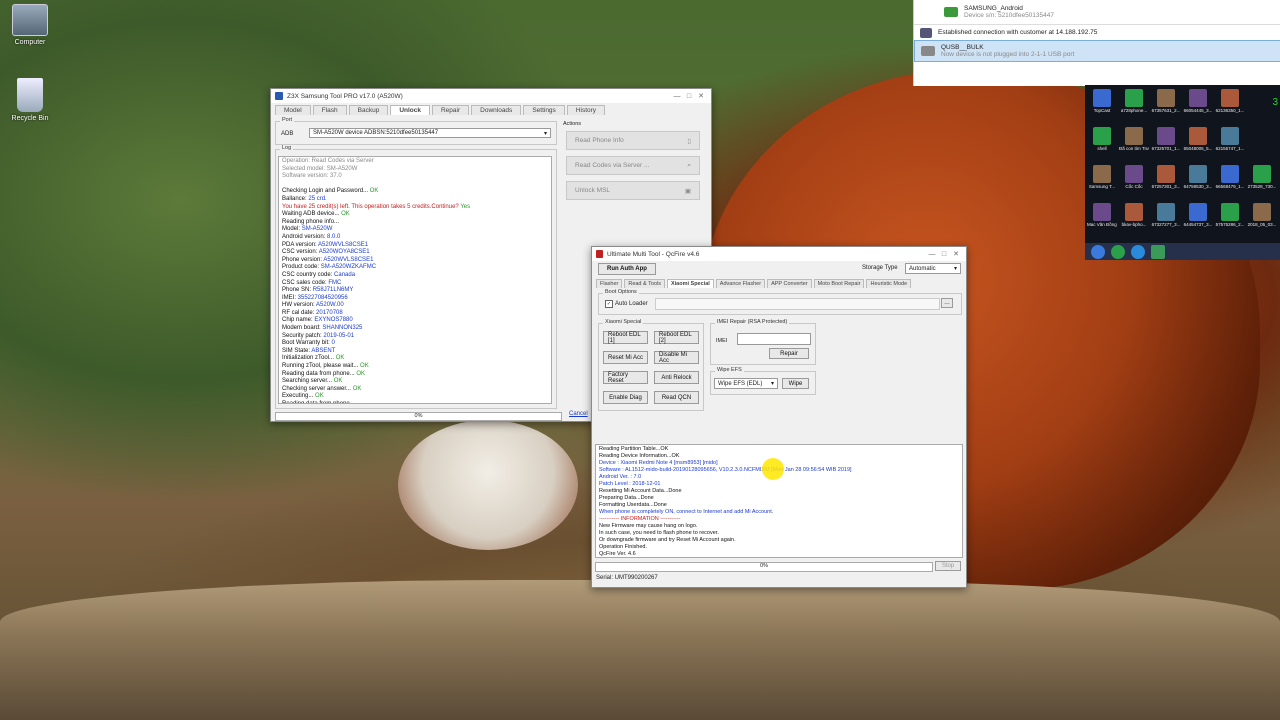 This screenshot has height=720, width=1280. I want to click on tab-unlock: Unlock, so click(410, 110).